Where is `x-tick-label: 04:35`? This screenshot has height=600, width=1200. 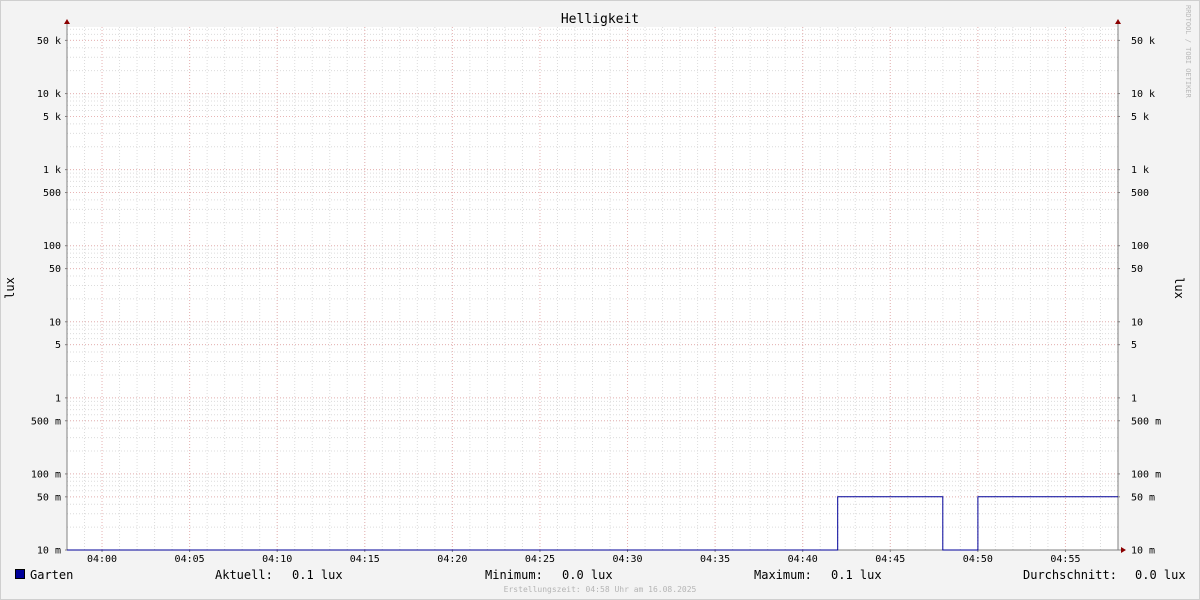 x-tick-label: 04:35 is located at coordinates (715, 559).